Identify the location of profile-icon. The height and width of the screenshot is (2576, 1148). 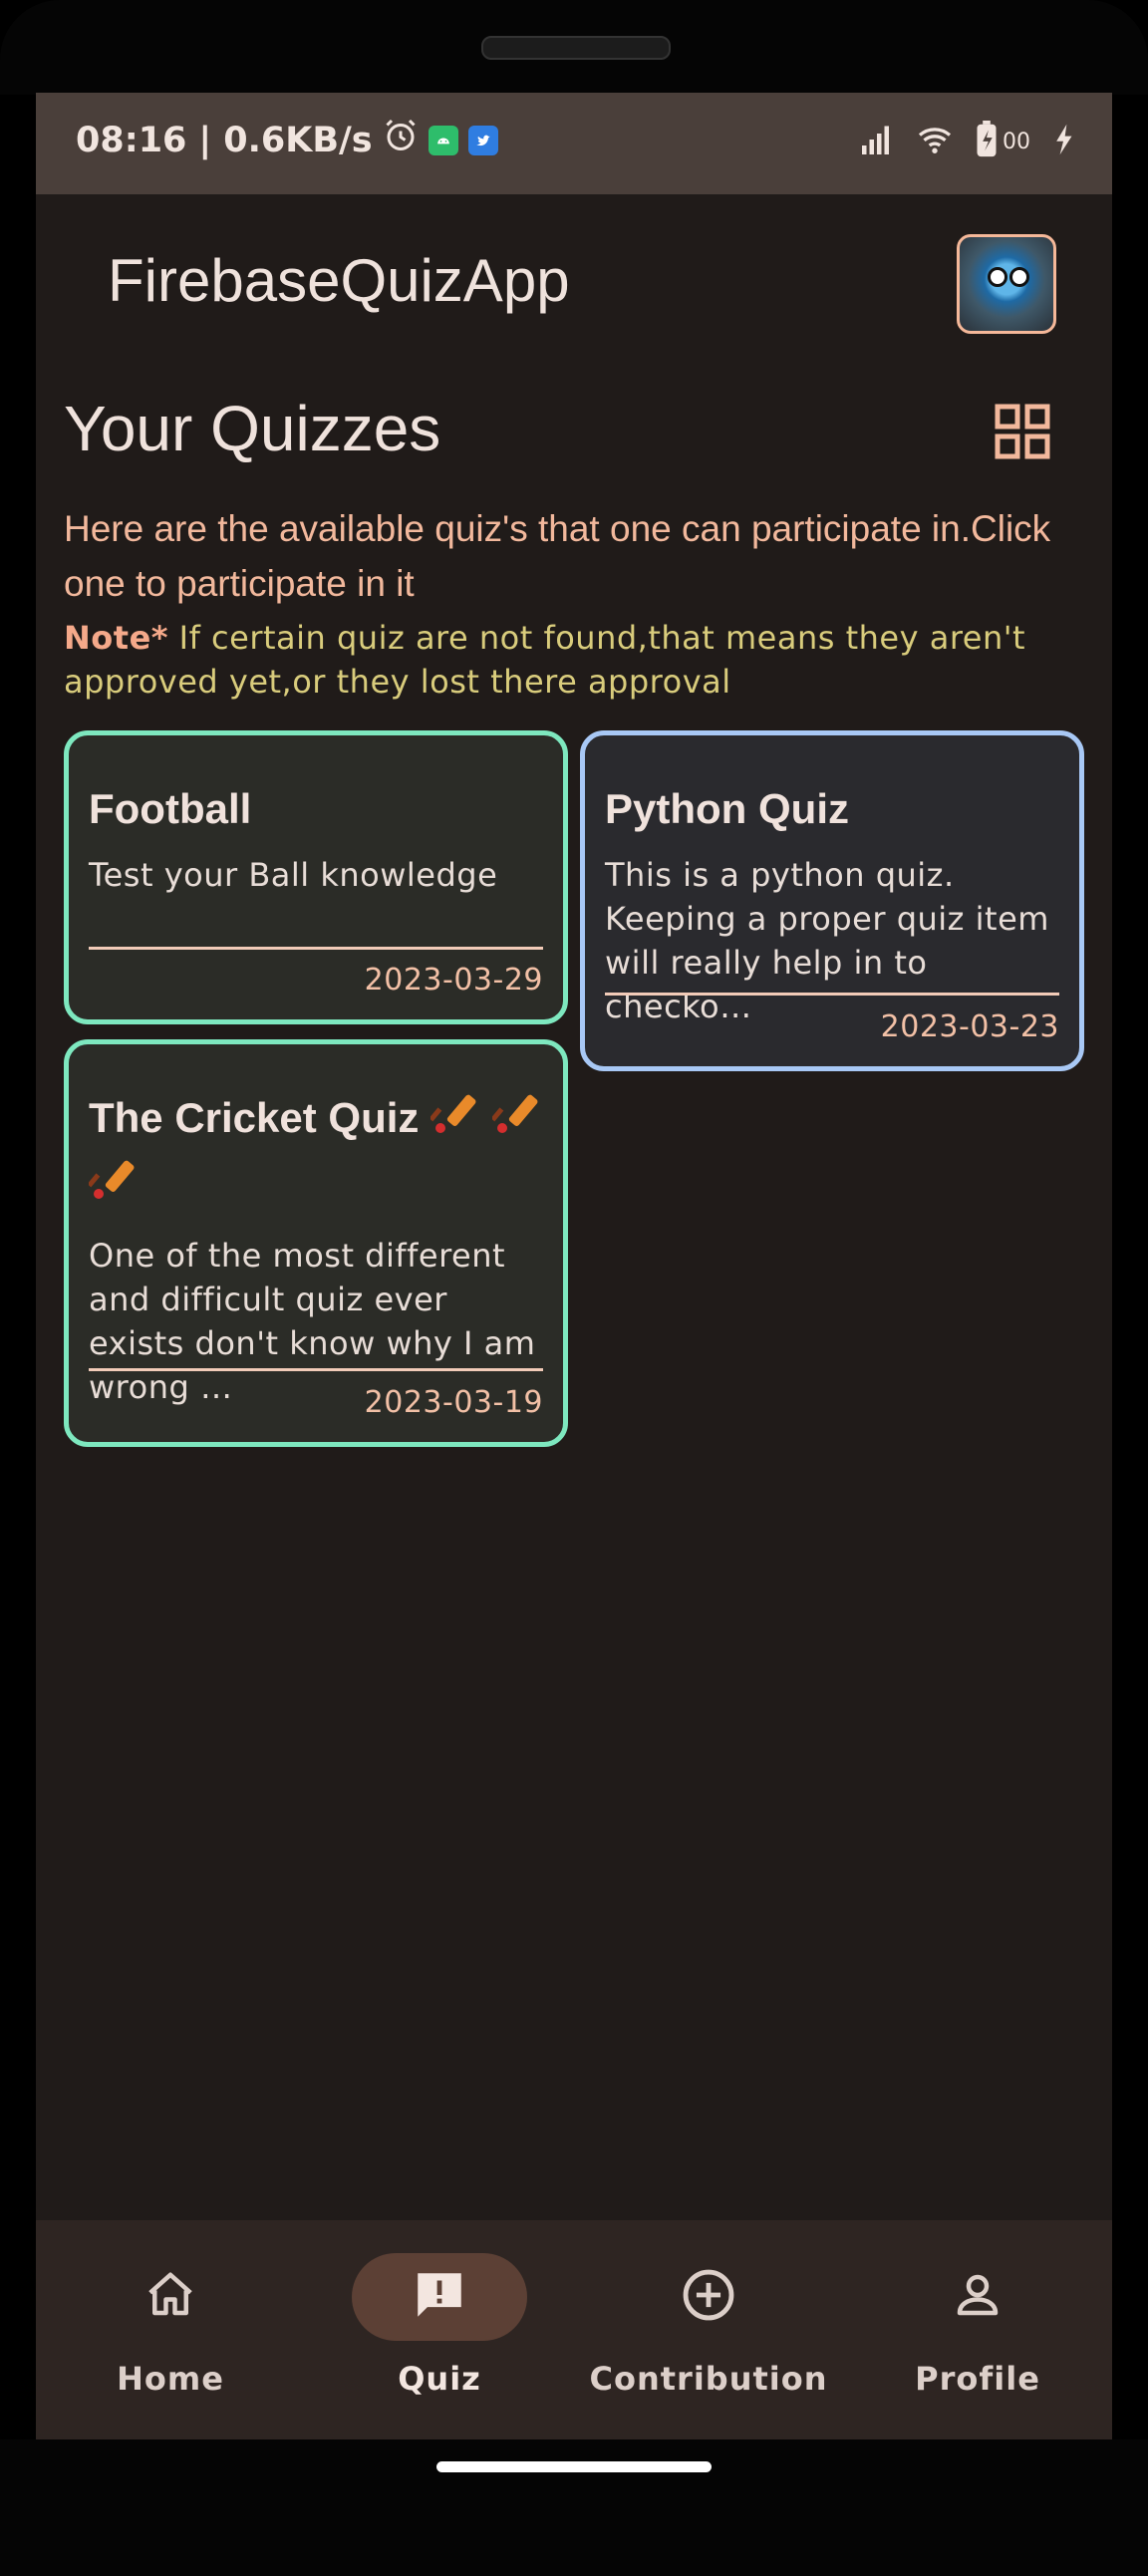
(977, 2297).